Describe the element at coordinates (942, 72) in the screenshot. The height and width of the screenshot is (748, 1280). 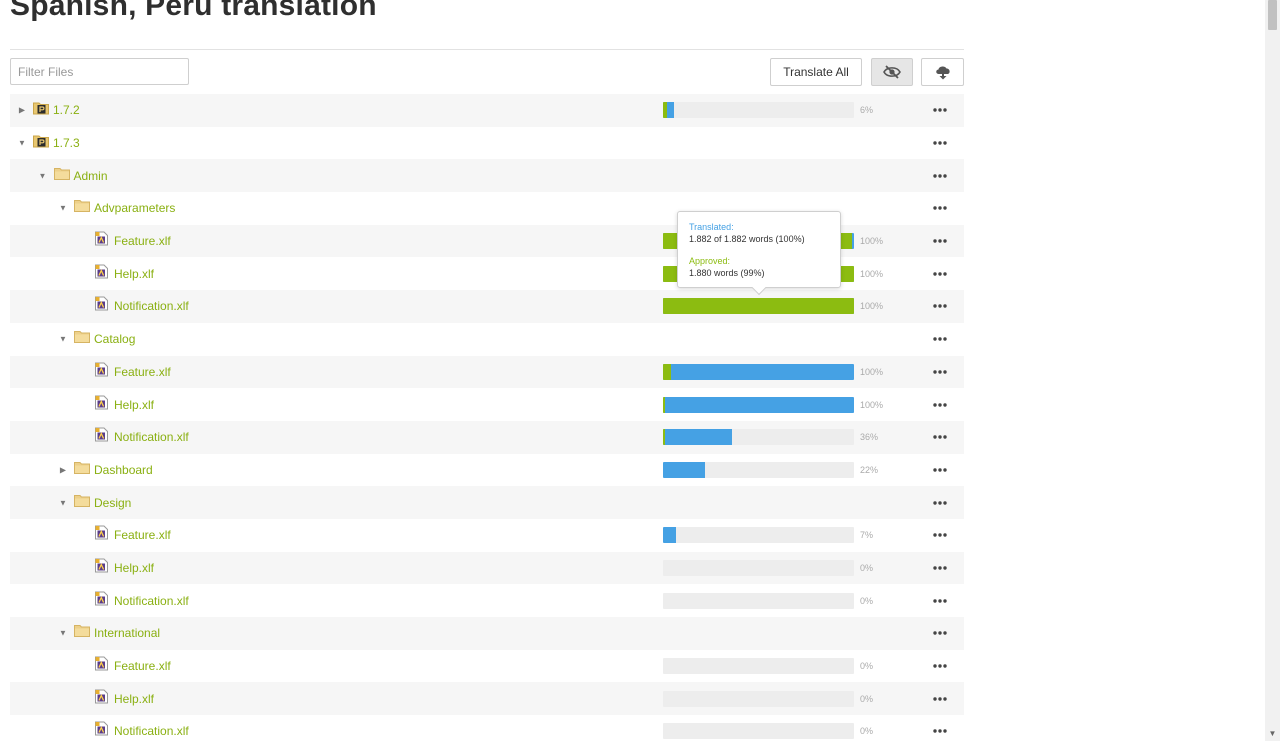
I see `download-button` at that location.